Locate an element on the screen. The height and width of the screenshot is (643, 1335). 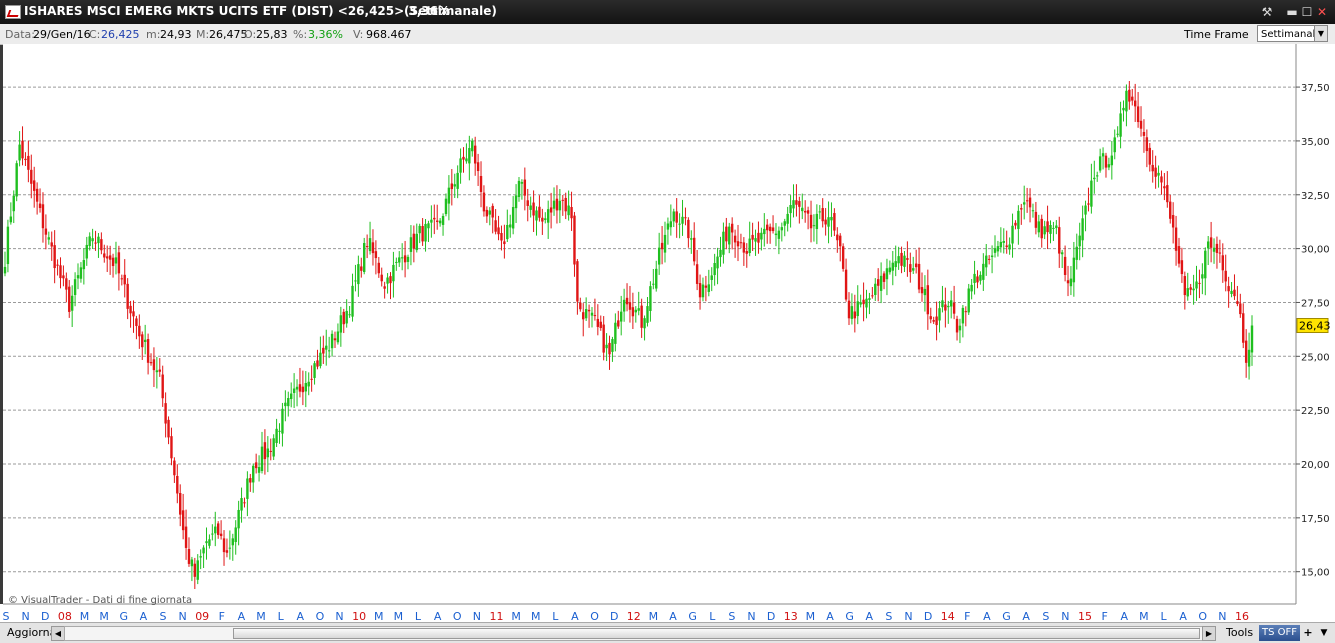
timeframe-select: Settimanale ▼ is located at coordinates (1292, 33).